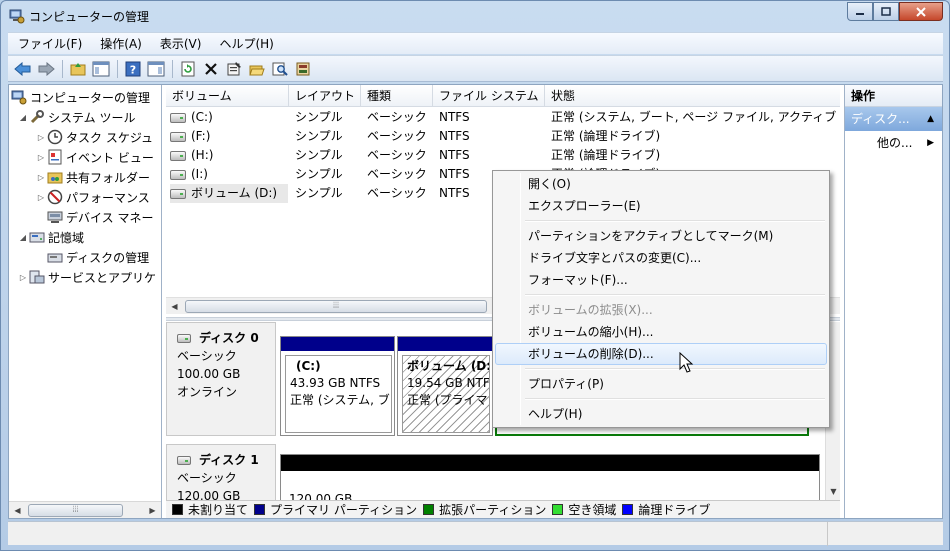 Image resolution: width=950 pixels, height=551 pixels. What do you see at coordinates (397, 96) in the screenshot?
I see `column-header-type: 種類` at bounding box center [397, 96].